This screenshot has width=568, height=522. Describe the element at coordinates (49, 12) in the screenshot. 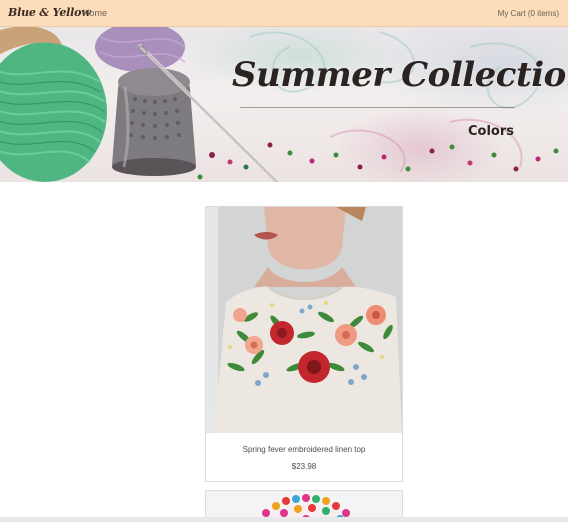

I see `brand-logo-link: Blue & Yellow` at that location.